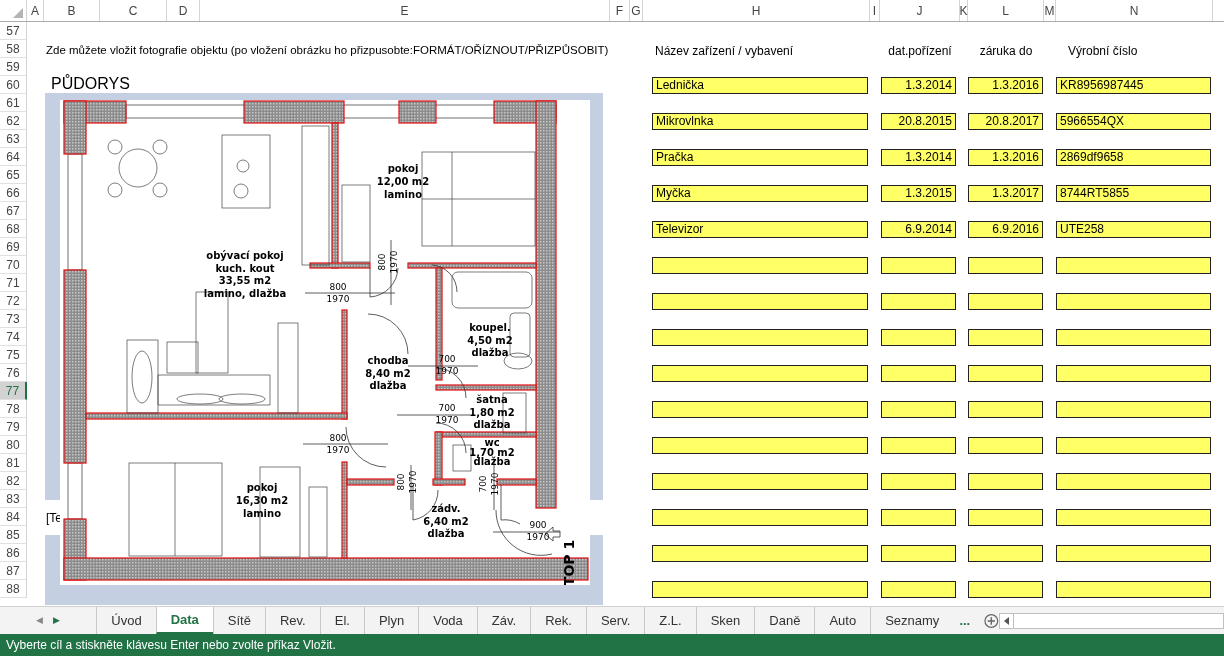  Describe the element at coordinates (13, 535) in the screenshot. I see `row-header: 85` at that location.